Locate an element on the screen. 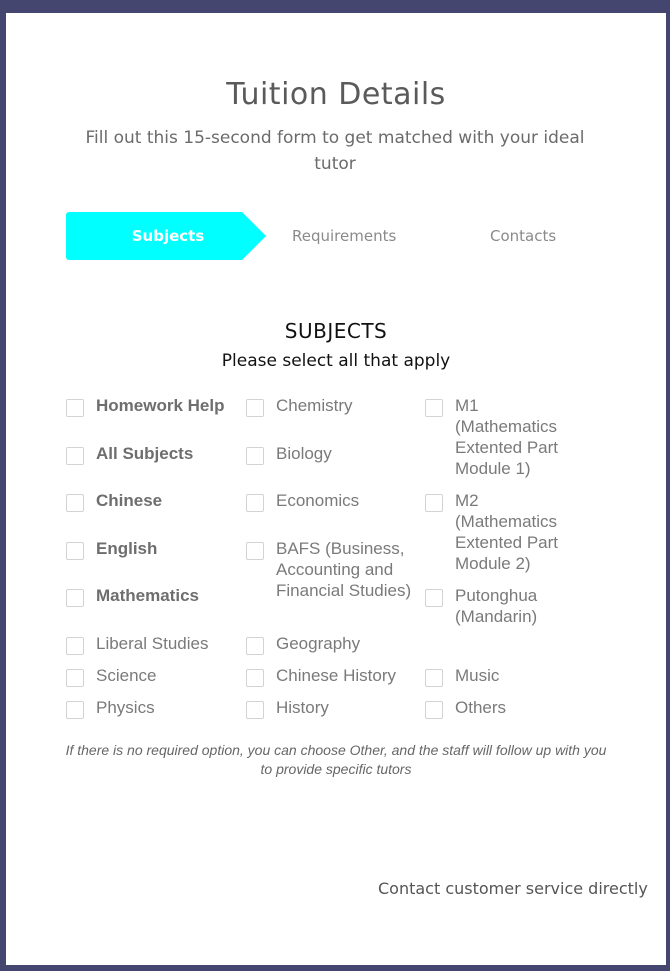 The height and width of the screenshot is (971, 670). subject-label: Physics is located at coordinates (125, 707).